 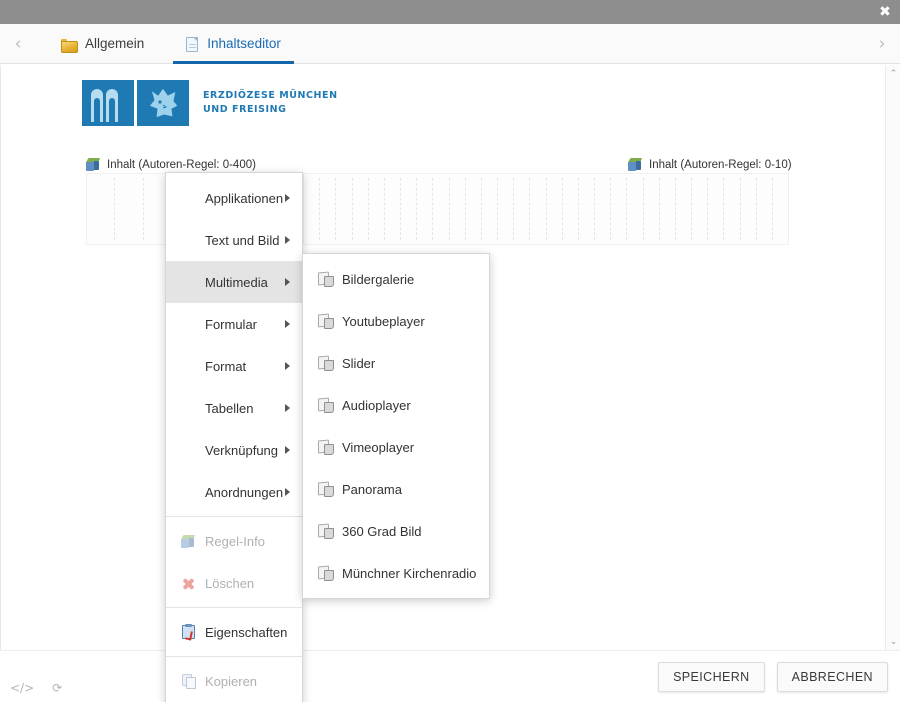 I want to click on tab-scroll-left-icon: ‹, so click(x=18, y=44).